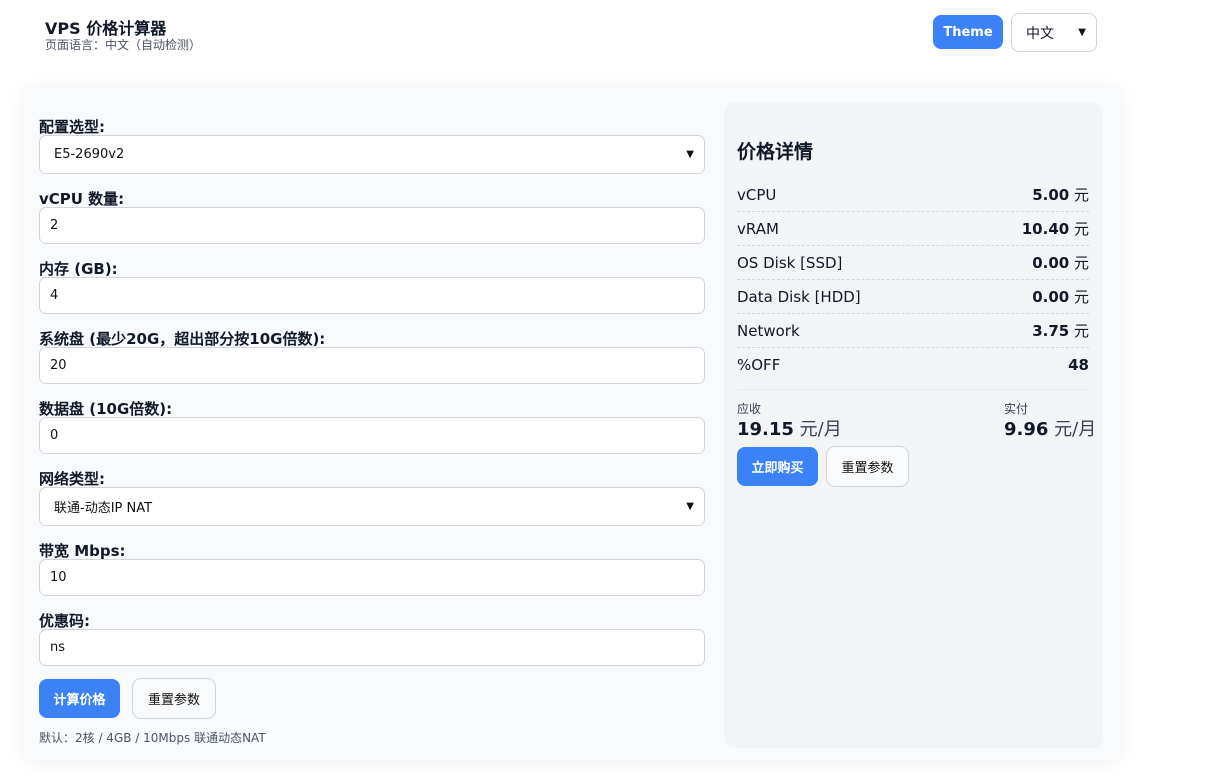  Describe the element at coordinates (372, 506) in the screenshot. I see `network-select: 联通-动态IP NAT ▼` at that location.